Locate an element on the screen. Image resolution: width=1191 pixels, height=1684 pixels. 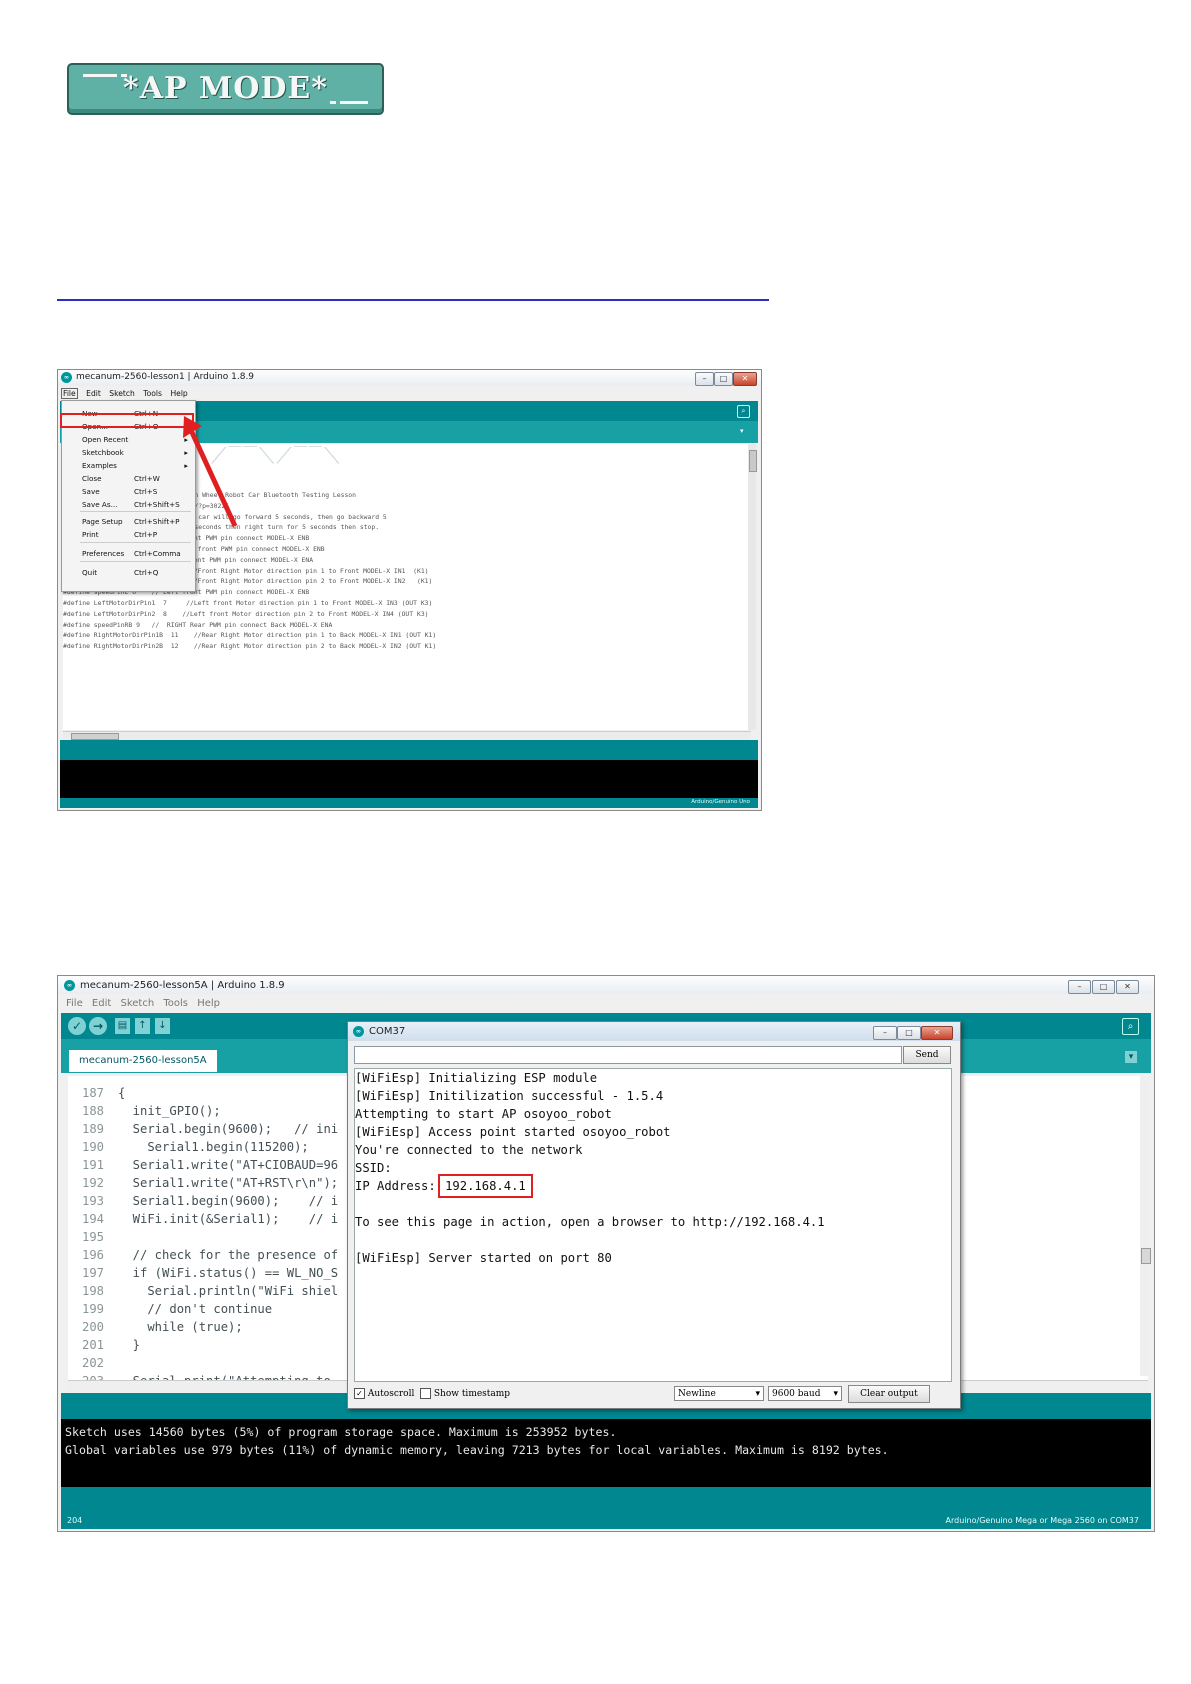
file-menu-item: Close Ctrl+W is located at coordinates (137, 478).